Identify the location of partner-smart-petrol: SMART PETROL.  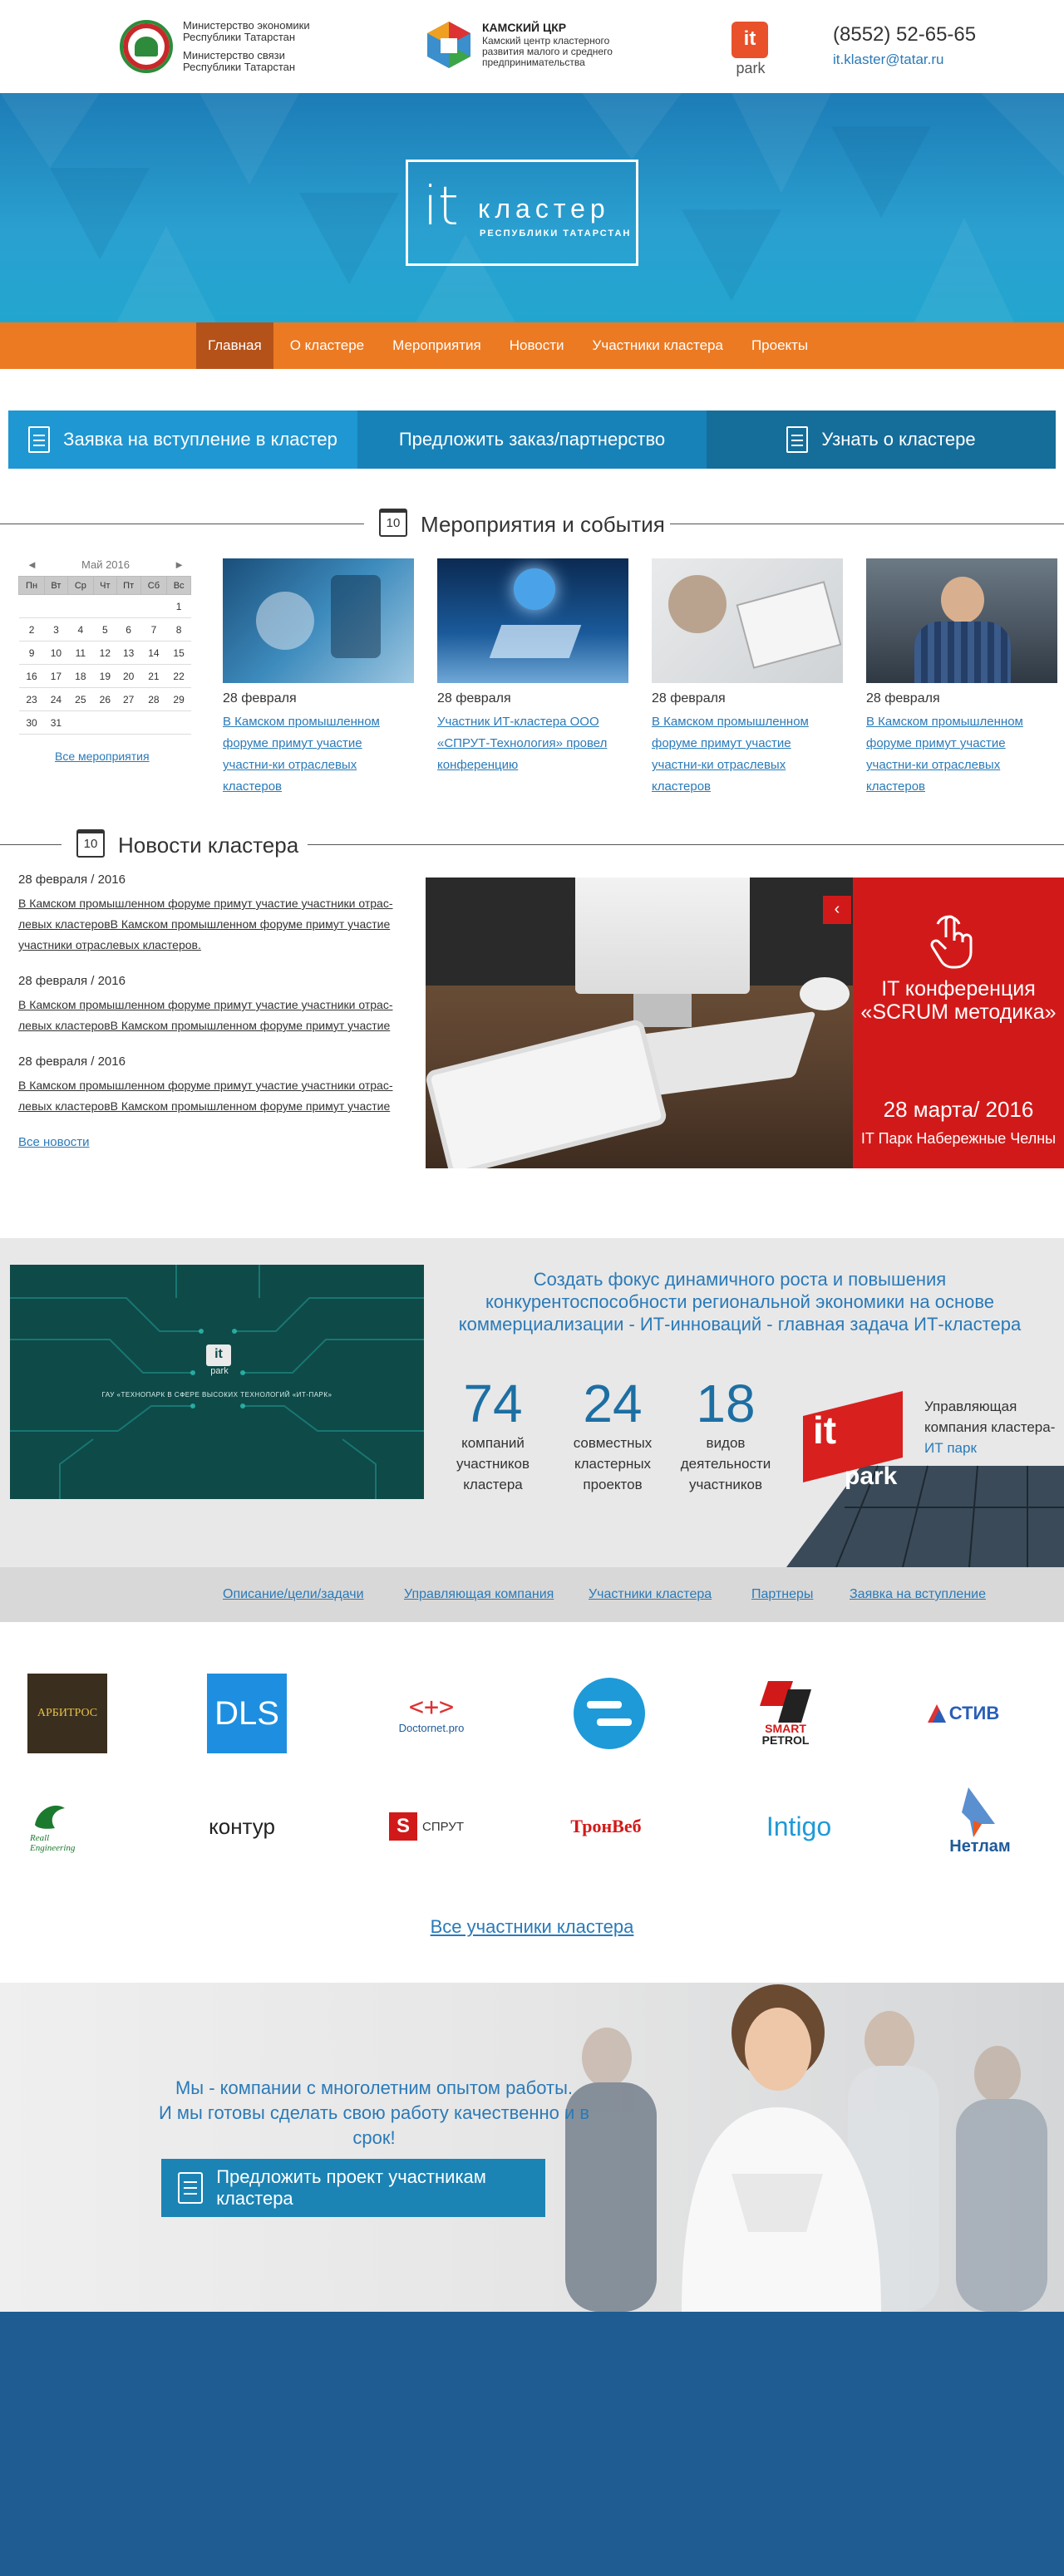
(786, 1713).